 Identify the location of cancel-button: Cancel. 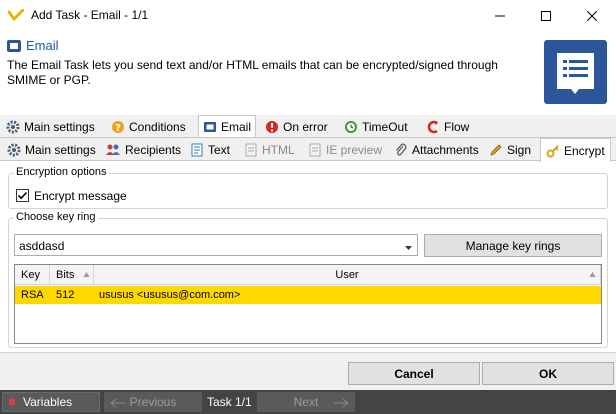
(414, 373).